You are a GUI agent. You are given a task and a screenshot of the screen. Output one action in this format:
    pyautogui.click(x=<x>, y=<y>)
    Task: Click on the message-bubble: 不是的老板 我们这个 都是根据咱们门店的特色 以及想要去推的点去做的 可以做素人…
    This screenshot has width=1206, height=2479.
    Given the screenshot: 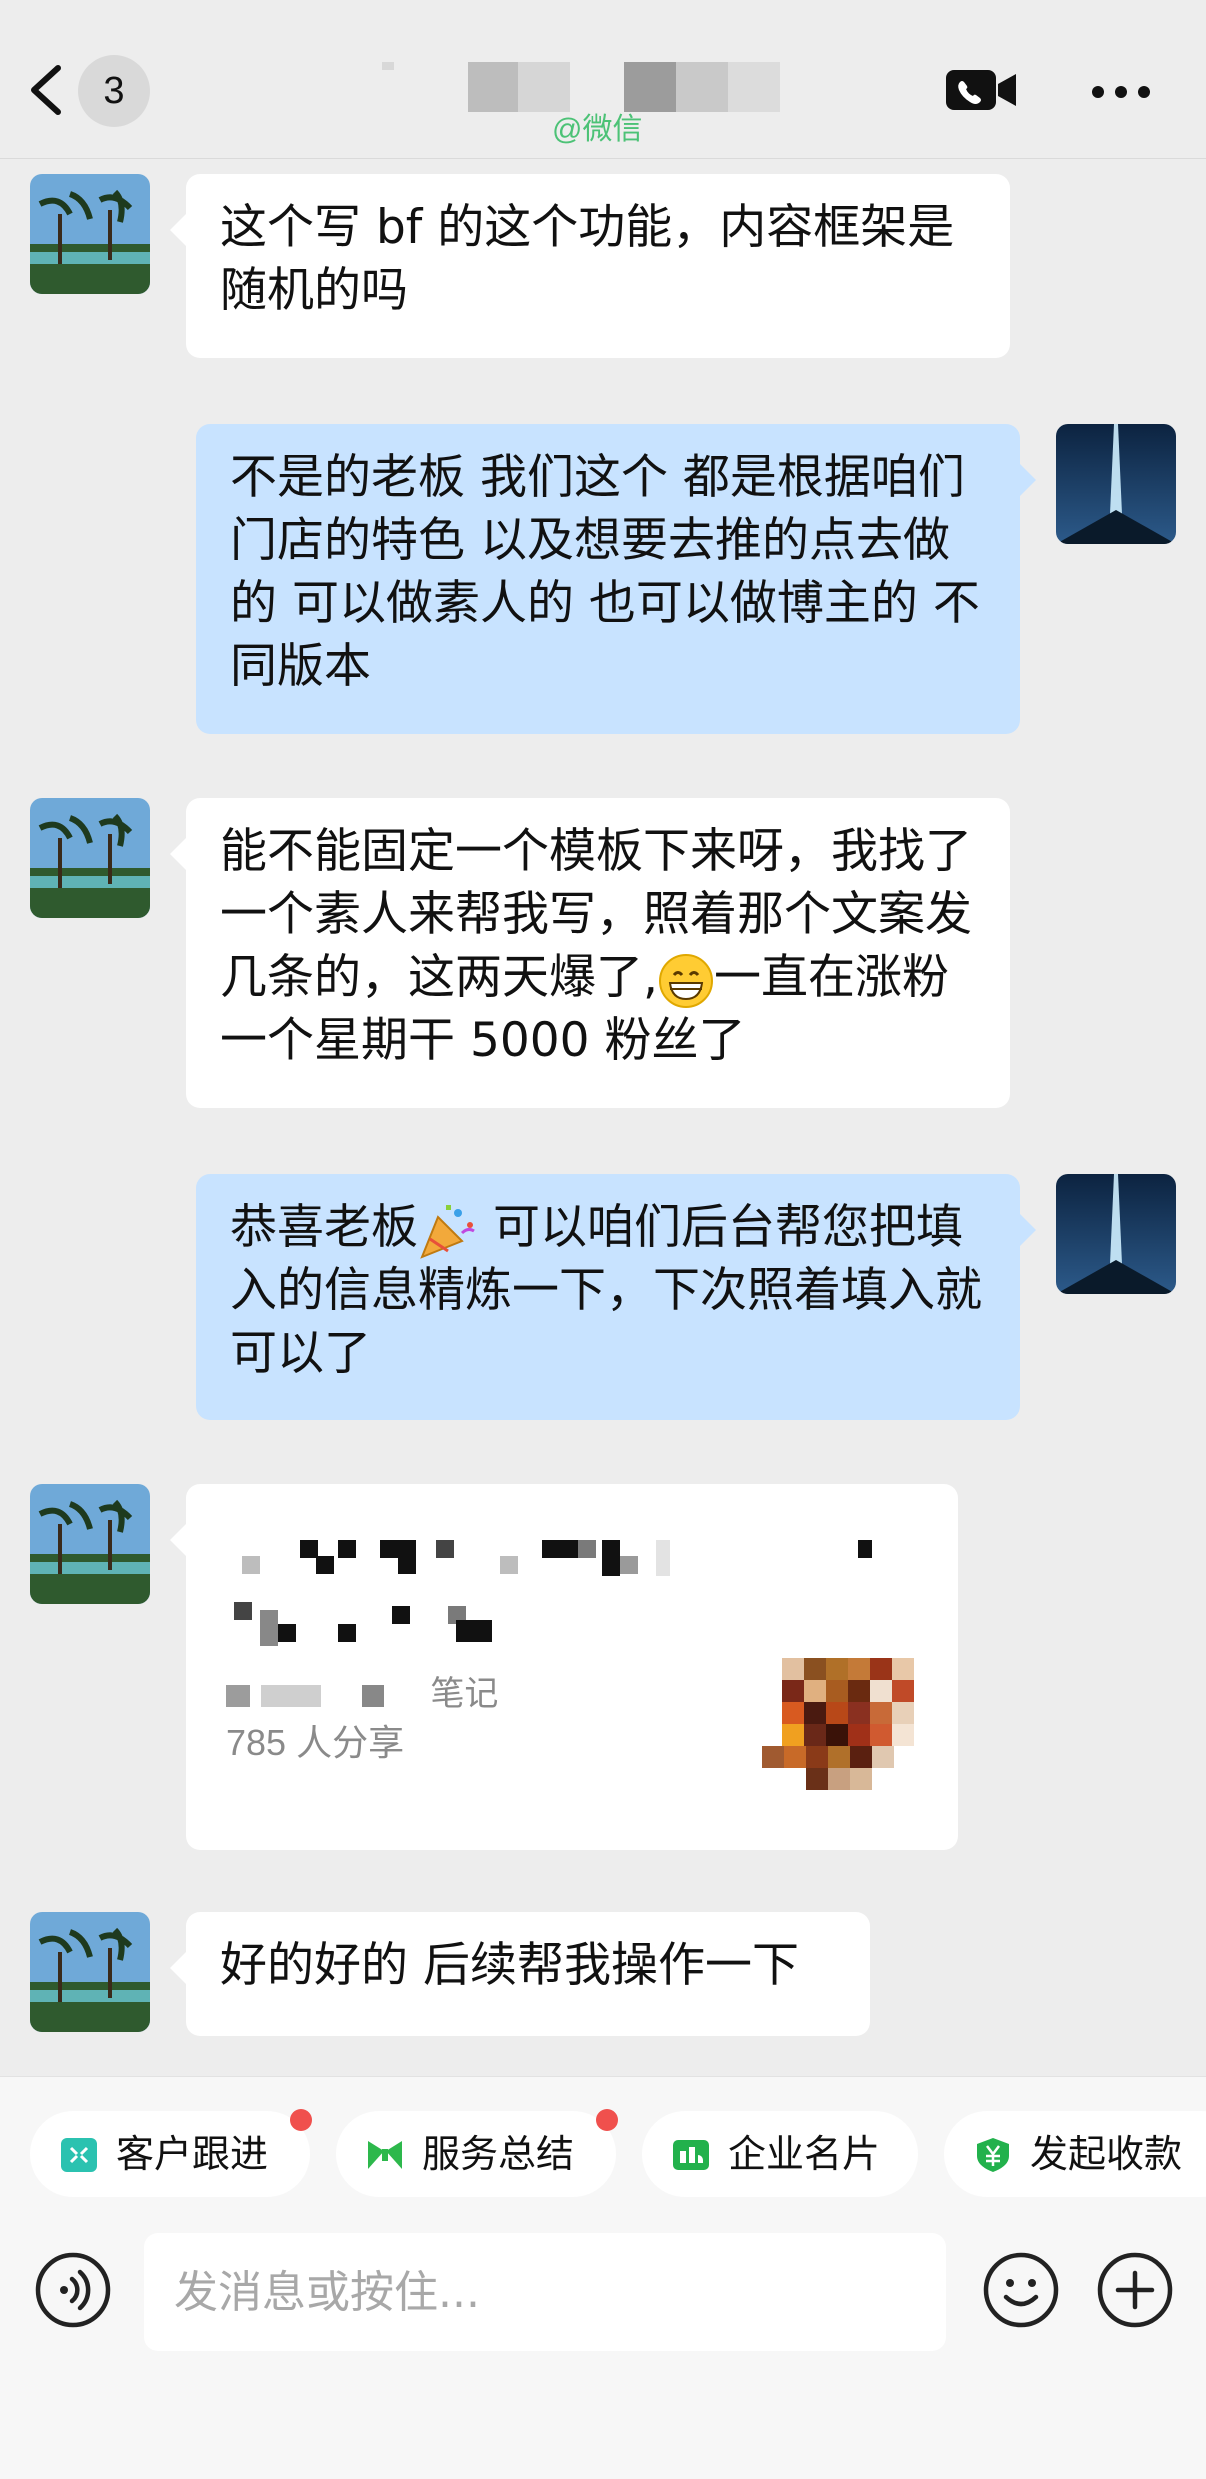 What is the action you would take?
    pyautogui.click(x=616, y=579)
    